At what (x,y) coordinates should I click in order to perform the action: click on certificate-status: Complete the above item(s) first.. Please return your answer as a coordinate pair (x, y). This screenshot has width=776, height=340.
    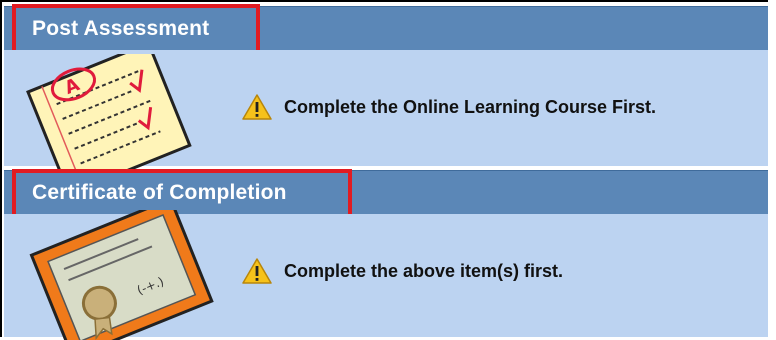
    Looking at the image, I should click on (402, 271).